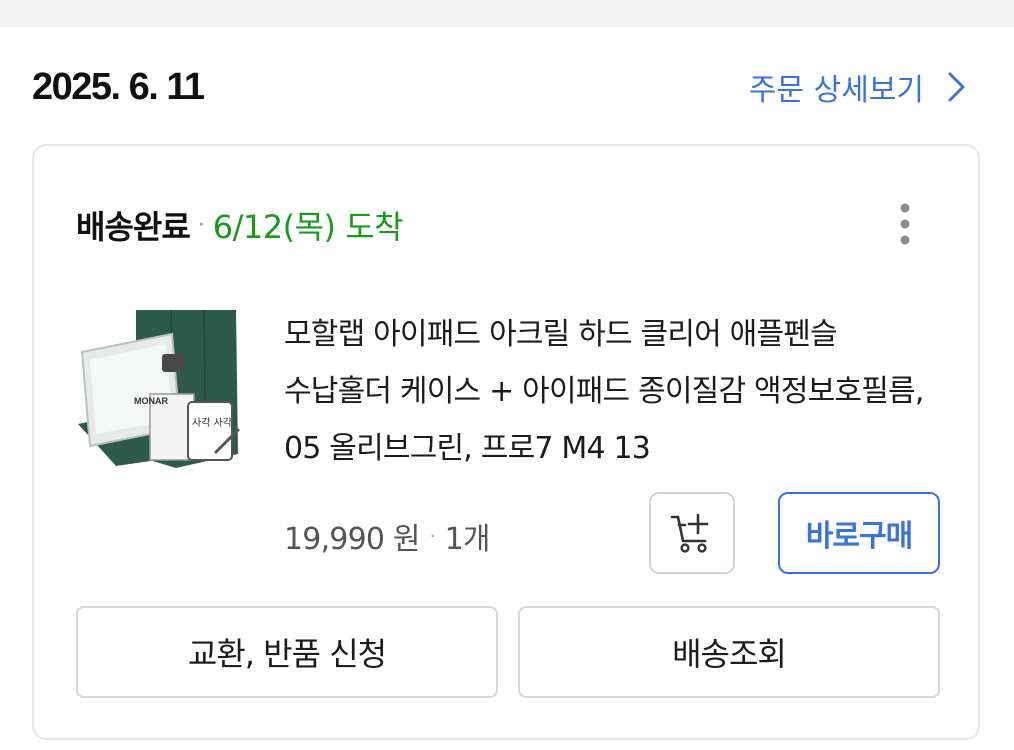  I want to click on thumb-handwriting: 사각 사각, so click(212, 423).